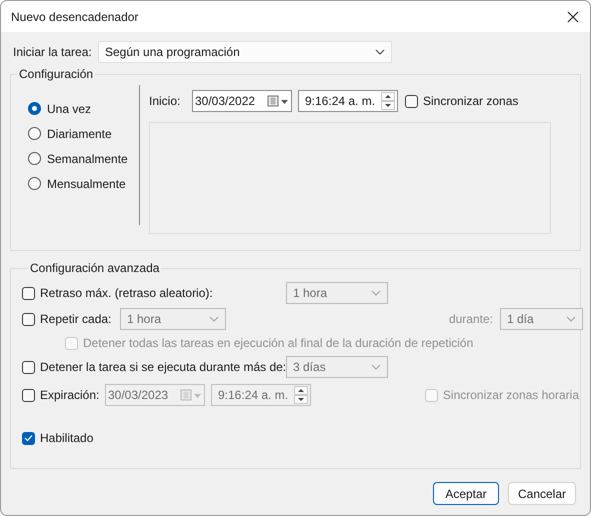 This screenshot has height=516, width=591. Describe the element at coordinates (278, 343) in the screenshot. I see `checkbox-label: Detener todas las tareas en ejecución al final de la duración de repetición` at that location.